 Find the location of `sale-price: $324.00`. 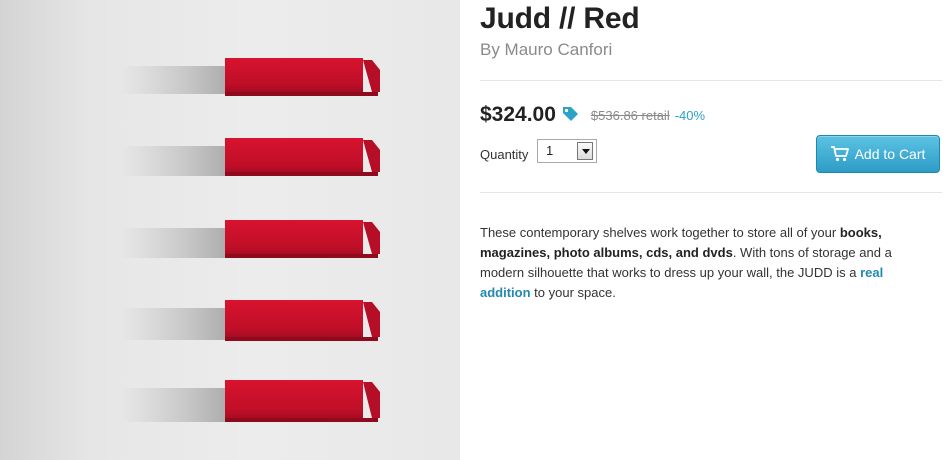

sale-price: $324.00 is located at coordinates (518, 114).